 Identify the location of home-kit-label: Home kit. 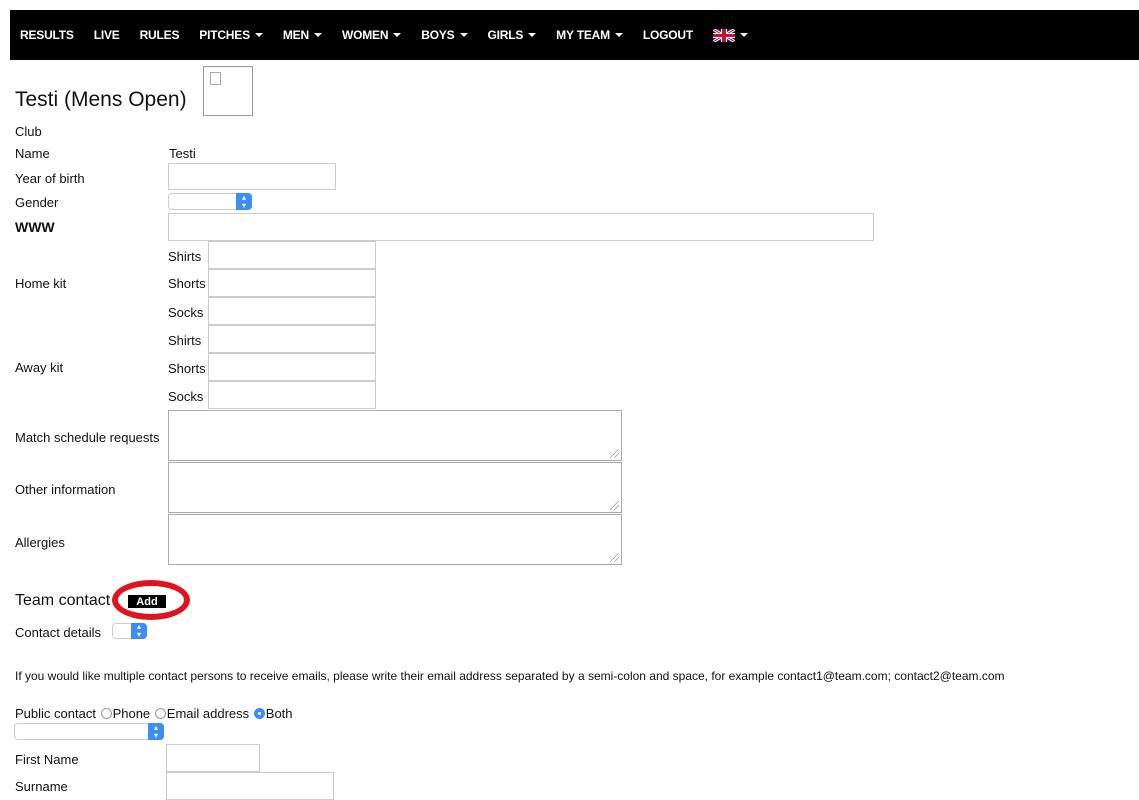
(41, 283).